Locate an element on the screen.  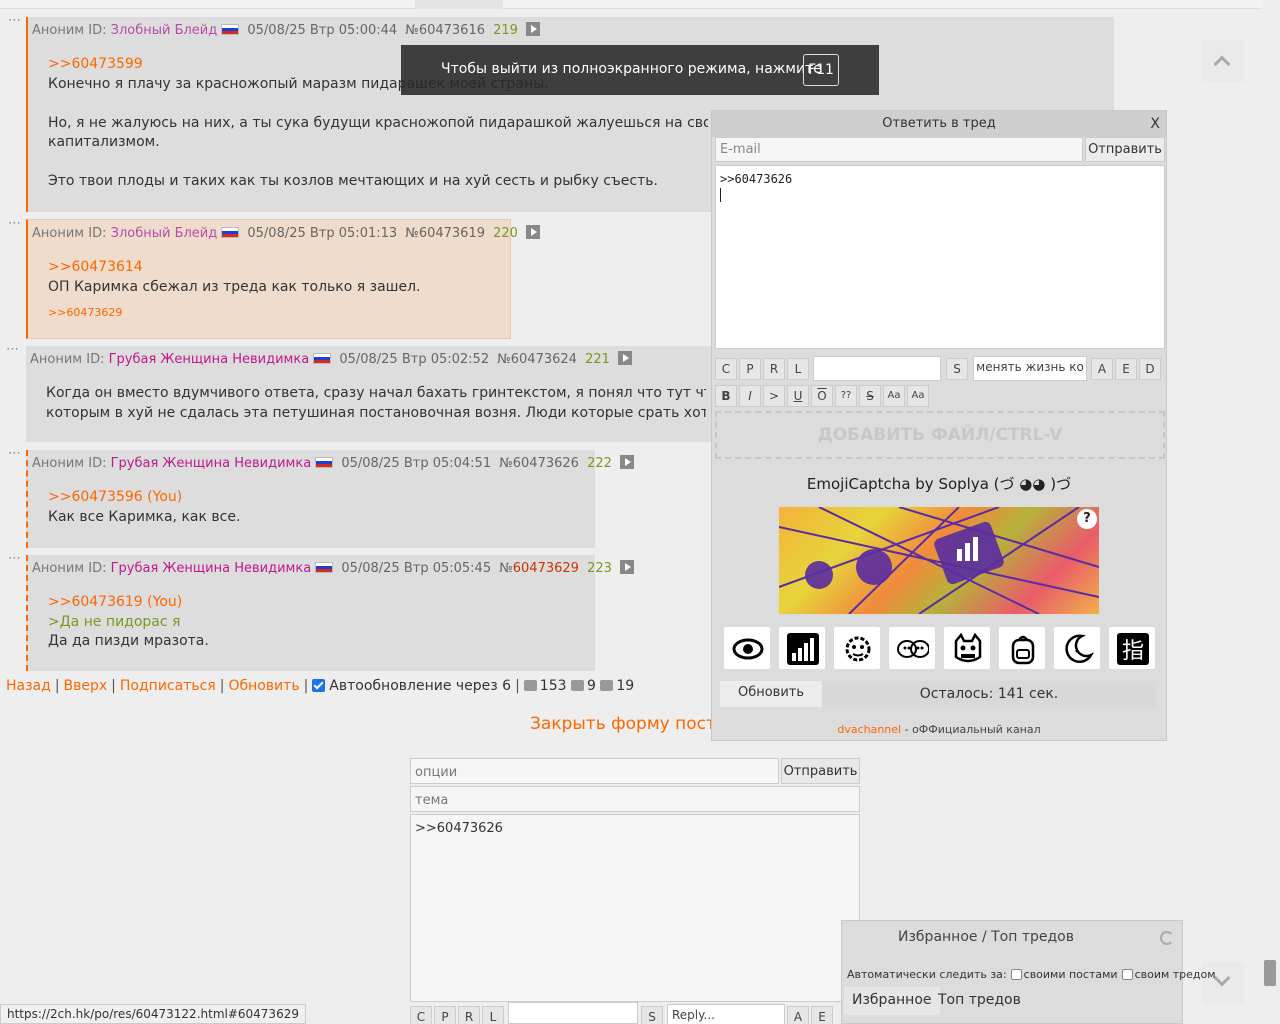
fmt-l-button: L is located at coordinates (493, 1015).